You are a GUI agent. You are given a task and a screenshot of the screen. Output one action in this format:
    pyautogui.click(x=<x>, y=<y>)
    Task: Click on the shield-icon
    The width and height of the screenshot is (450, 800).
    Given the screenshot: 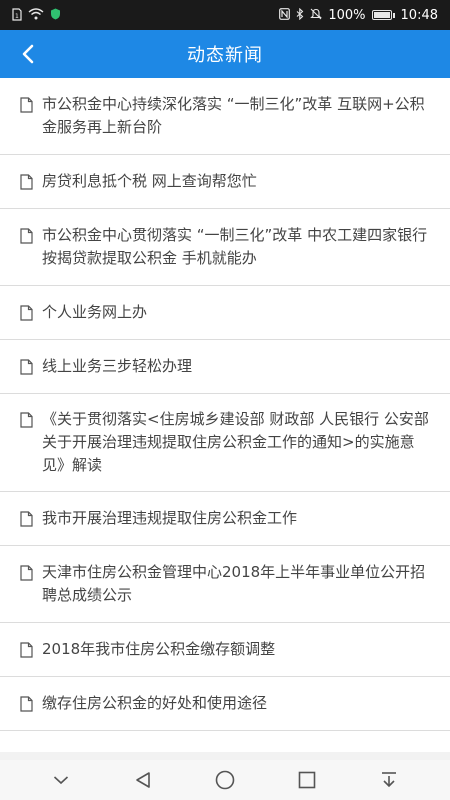 What is the action you would take?
    pyautogui.click(x=55, y=15)
    